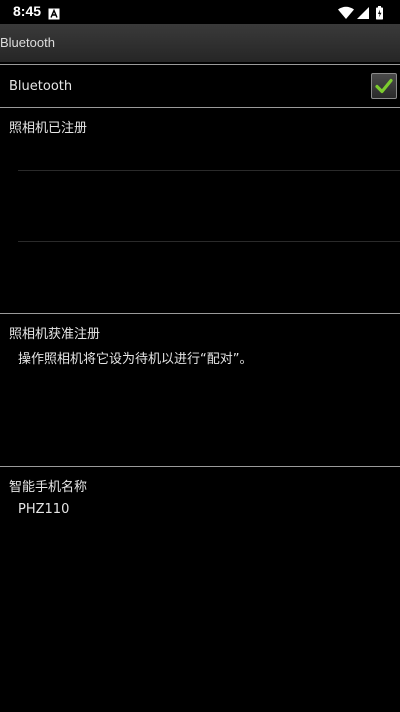  Describe the element at coordinates (48, 128) in the screenshot. I see `registered-cameras-title: 照相机已注册` at that location.